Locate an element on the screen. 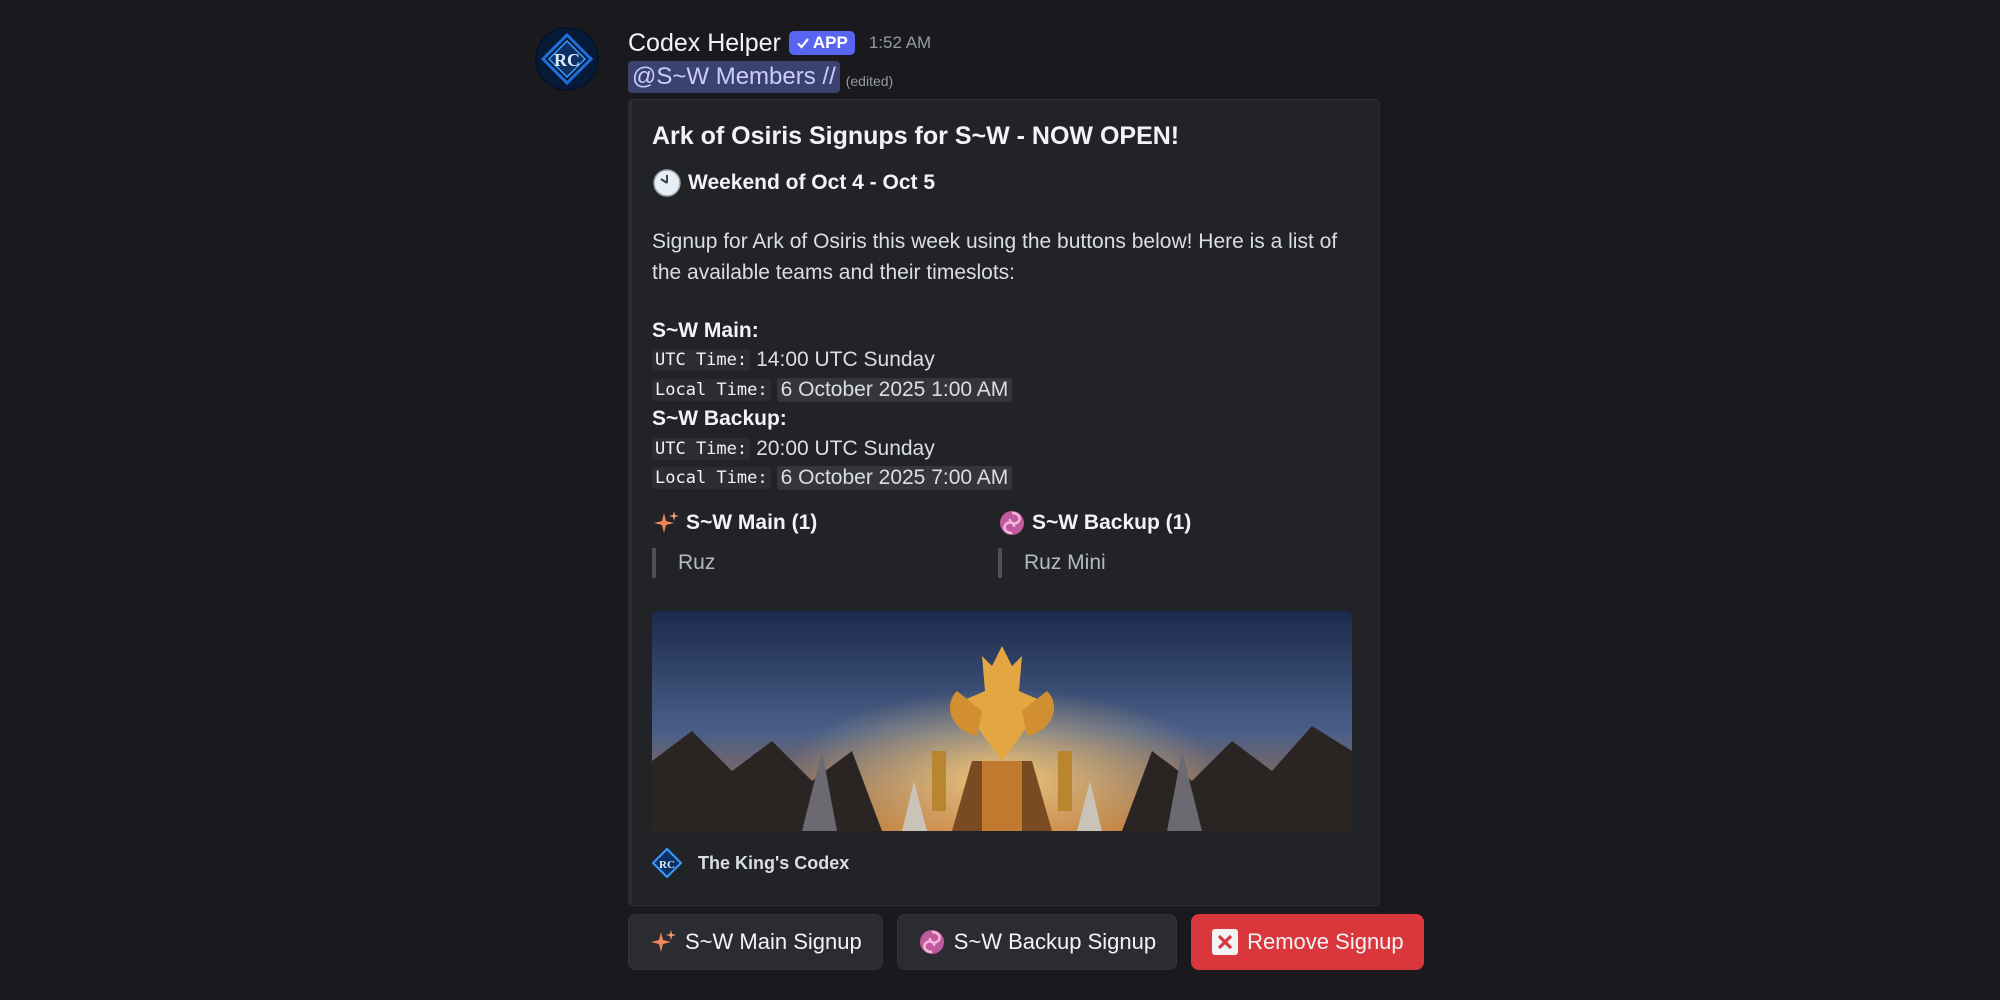 This screenshot has width=2000, height=1000. backup-signup-button: S~W Backup Signup is located at coordinates (1037, 942).